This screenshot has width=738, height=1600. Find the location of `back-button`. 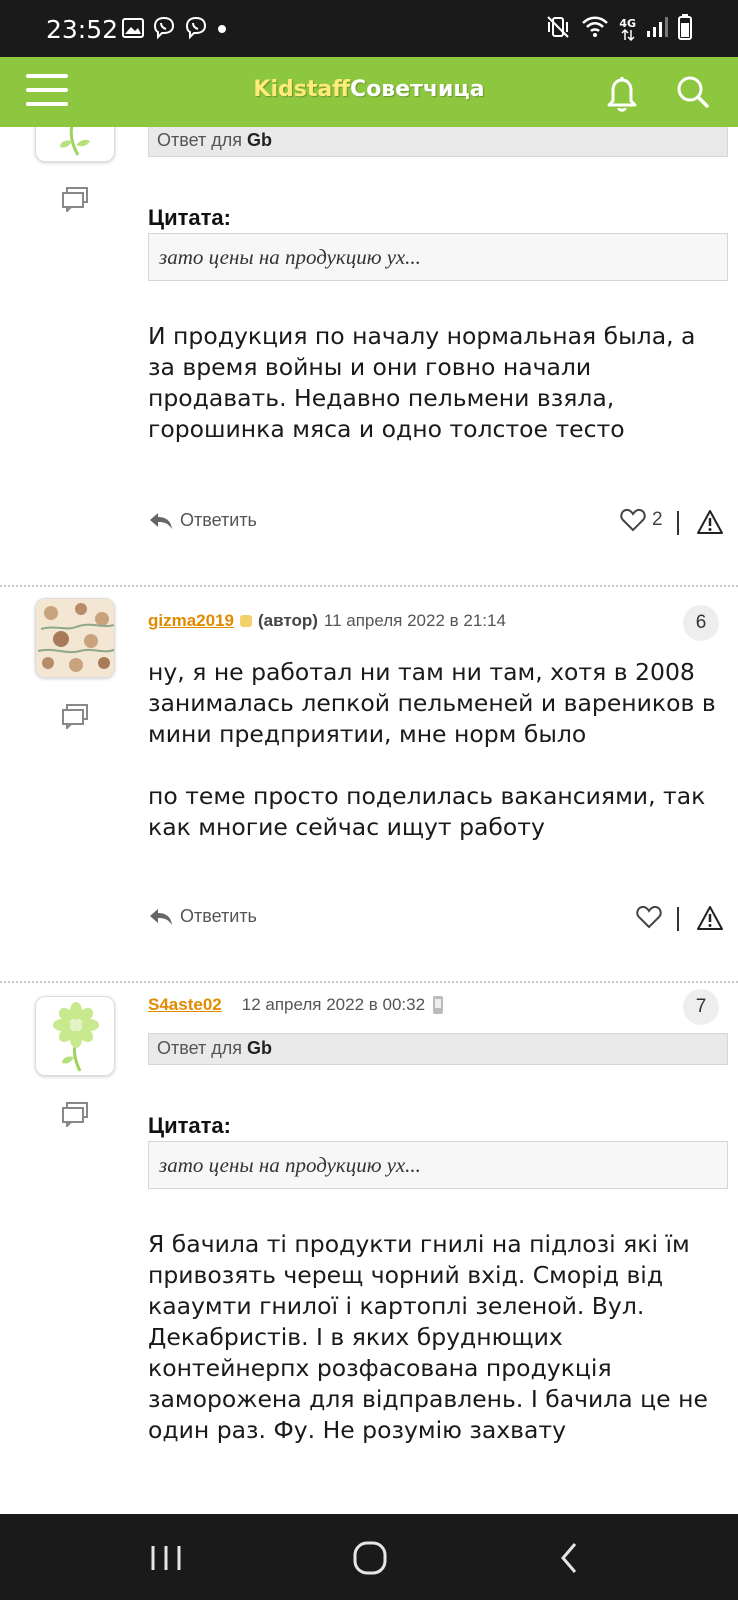

back-button is located at coordinates (571, 1558).